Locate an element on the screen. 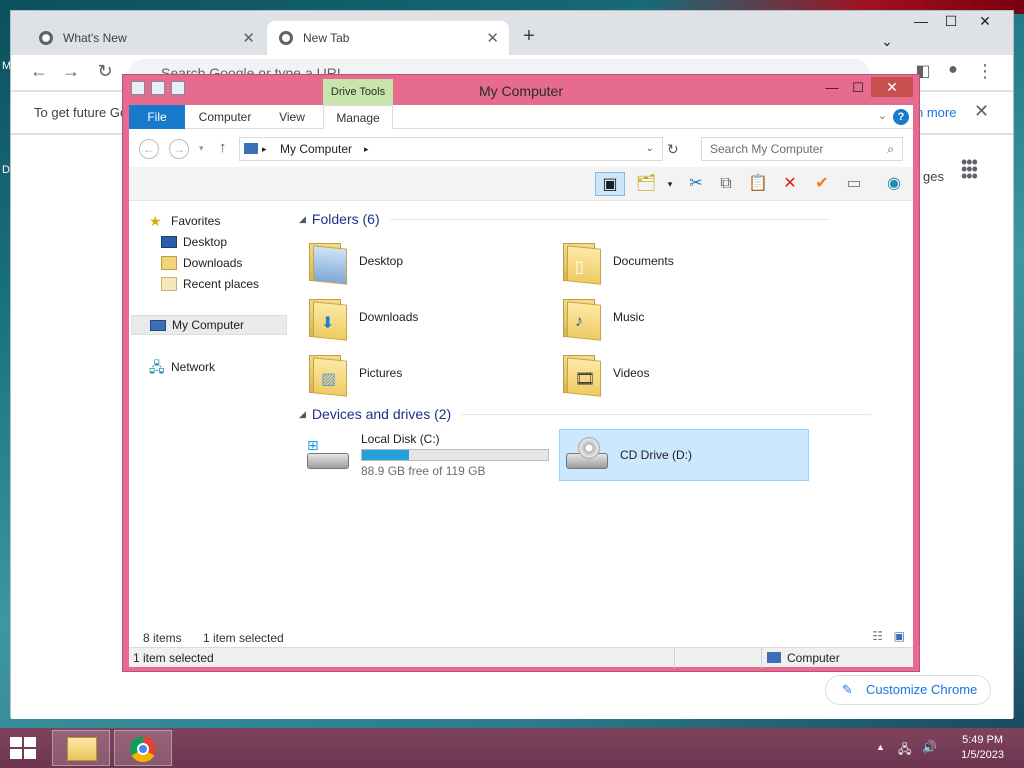 The height and width of the screenshot is (768, 1024). command-bar: ▣ 🗂 ▾ ✂ ⧉ 📋 ✕ ✔ ▭ ◉ is located at coordinates (521, 184).